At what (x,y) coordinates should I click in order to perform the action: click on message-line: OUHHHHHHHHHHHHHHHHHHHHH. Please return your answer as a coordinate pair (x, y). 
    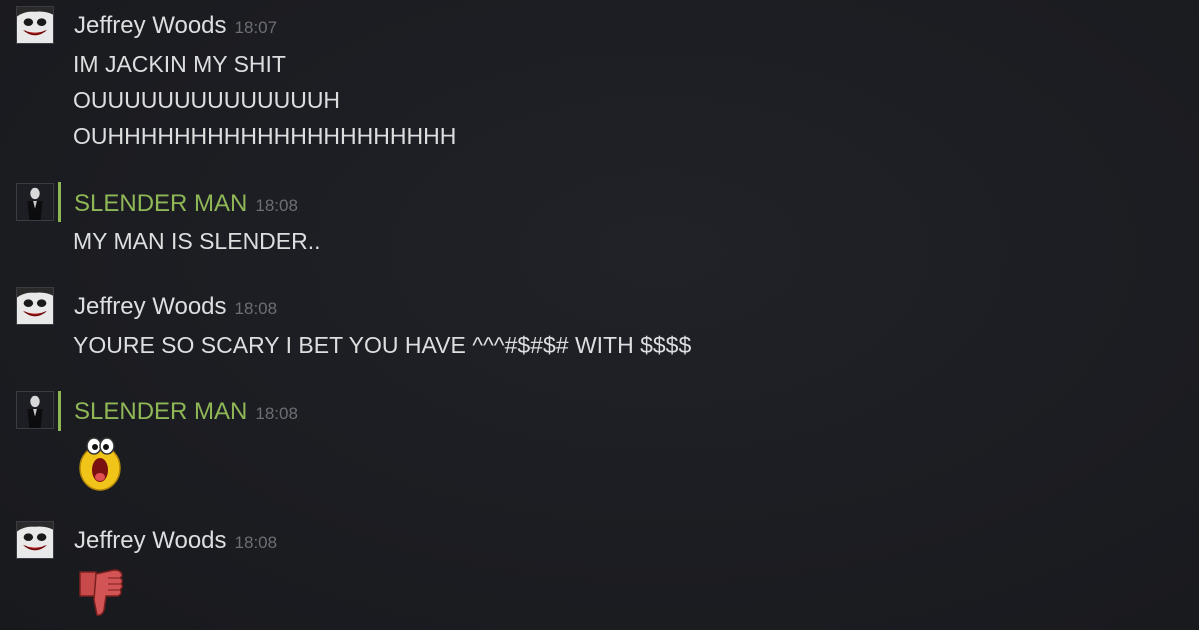
    Looking at the image, I should click on (265, 136).